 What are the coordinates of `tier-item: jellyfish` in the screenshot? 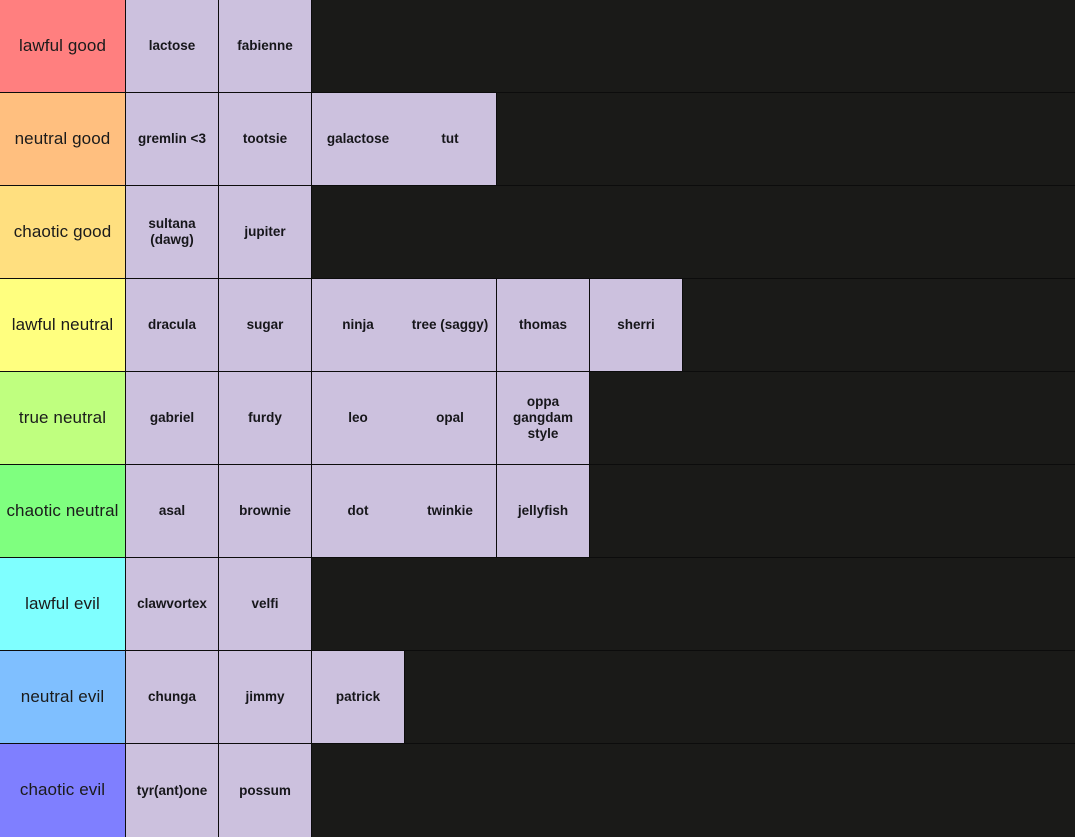 It's located at (543, 511).